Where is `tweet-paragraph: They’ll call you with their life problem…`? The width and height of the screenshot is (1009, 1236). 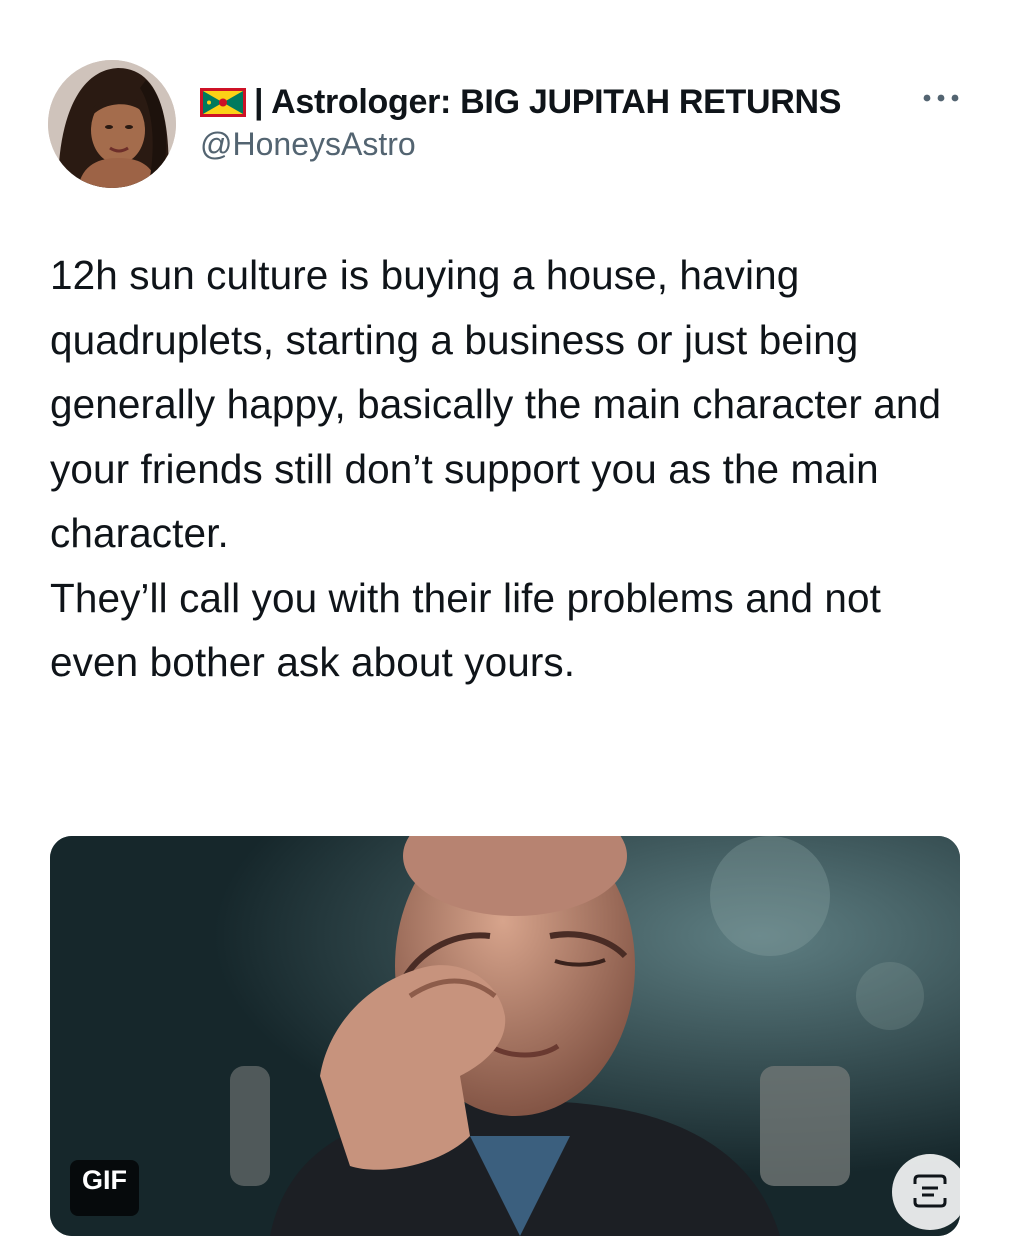
tweet-paragraph: They’ll call you with their life problem… is located at coordinates (466, 630).